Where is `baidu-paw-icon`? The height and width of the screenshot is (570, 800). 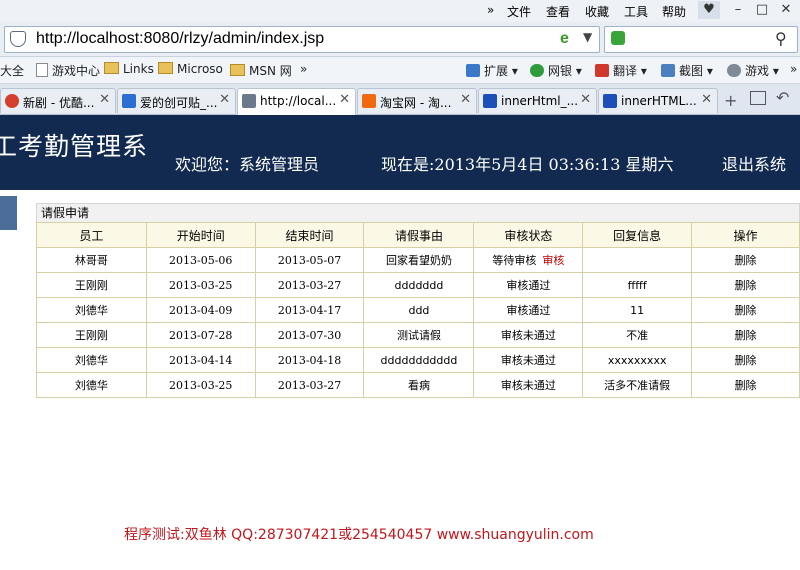 baidu-paw-icon is located at coordinates (490, 101).